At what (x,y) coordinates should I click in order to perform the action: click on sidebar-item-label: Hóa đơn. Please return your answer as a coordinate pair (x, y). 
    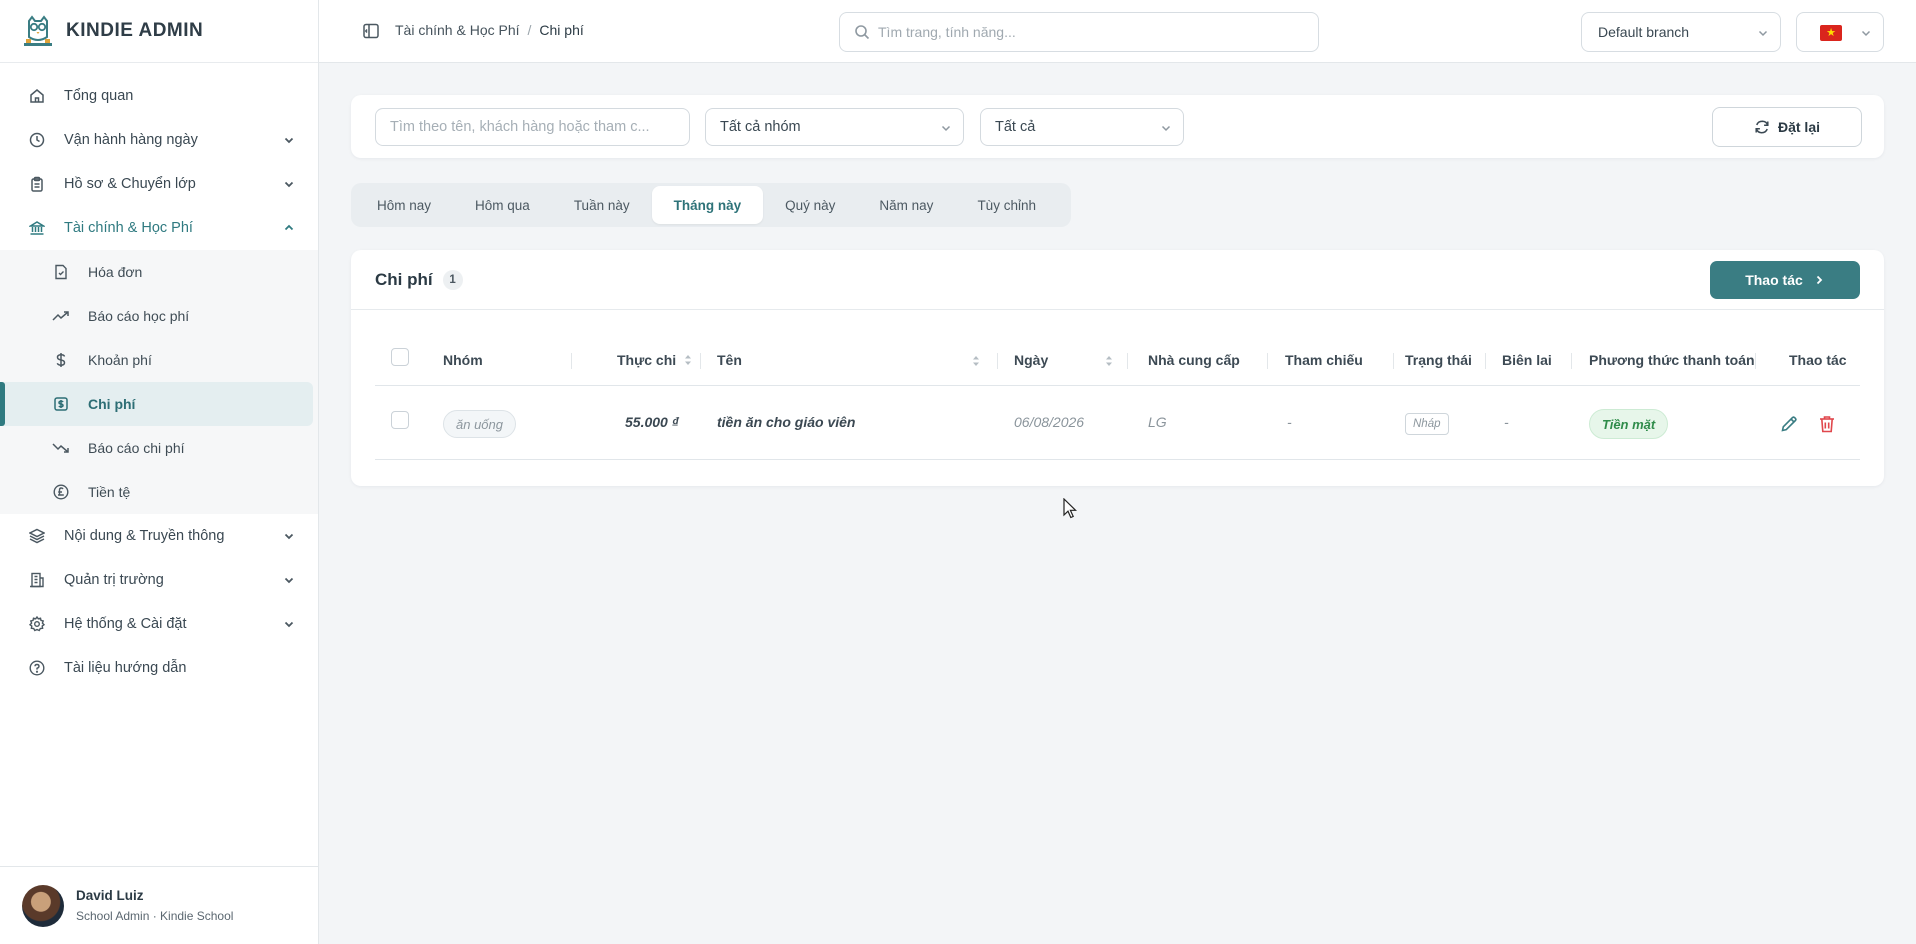
    Looking at the image, I should click on (115, 272).